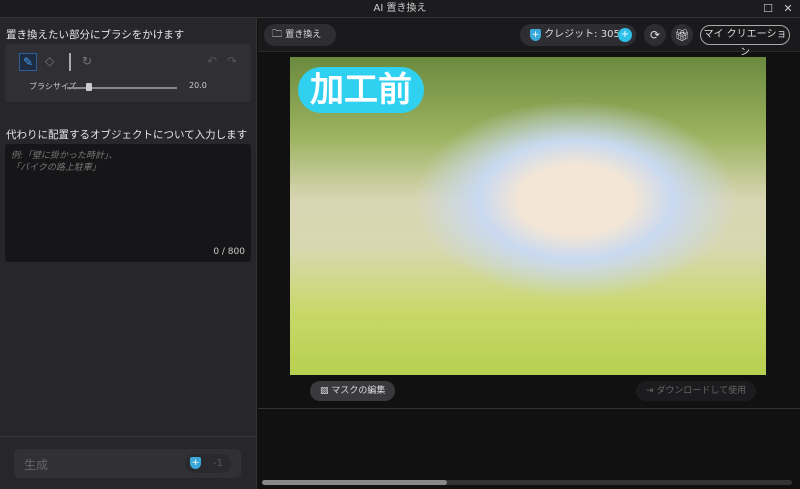 The width and height of the screenshot is (800, 489). Describe the element at coordinates (212, 61) in the screenshot. I see `undo-icon: ↶` at that location.